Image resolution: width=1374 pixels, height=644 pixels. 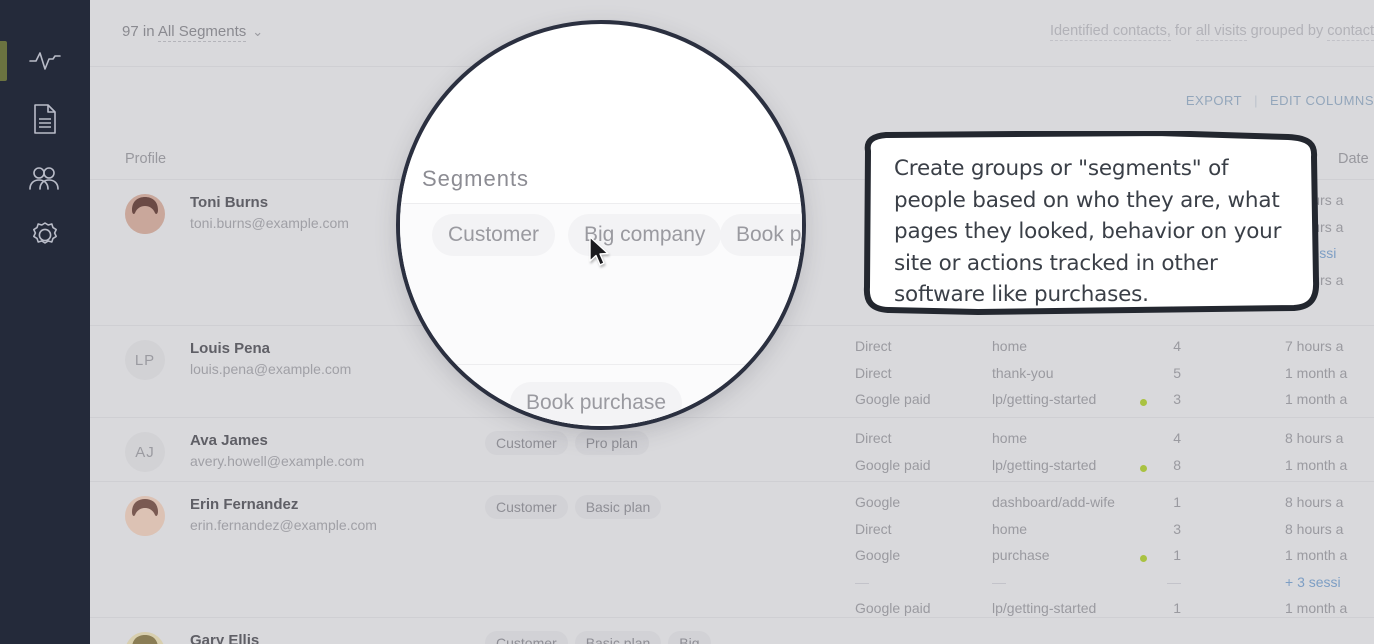 I want to click on table-actions: EXPORT | EDIT COLUMNS, so click(x=1280, y=100).